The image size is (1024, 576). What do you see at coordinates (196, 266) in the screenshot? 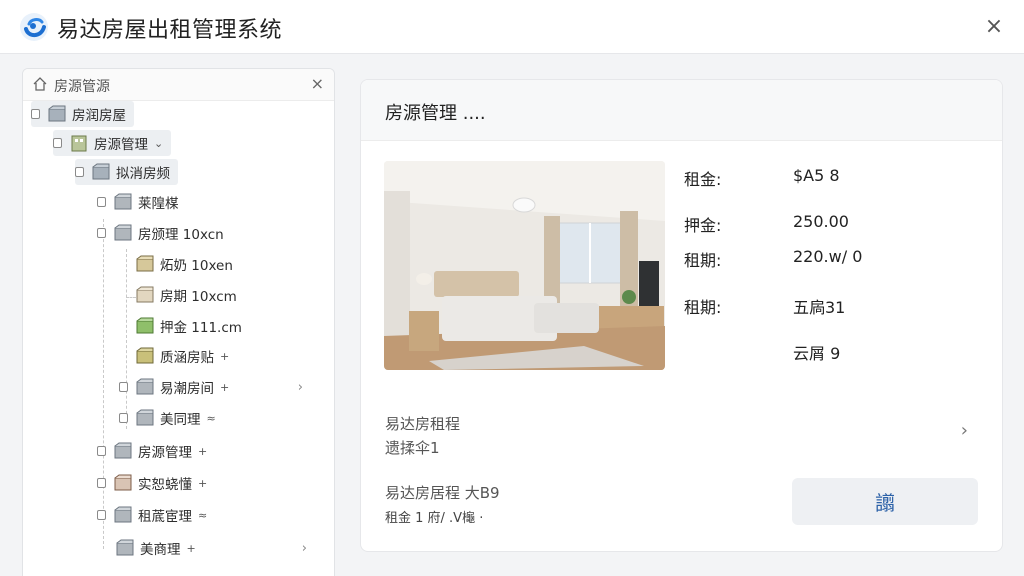
I see `tree-node-label: 炻奶 10xen` at bounding box center [196, 266].